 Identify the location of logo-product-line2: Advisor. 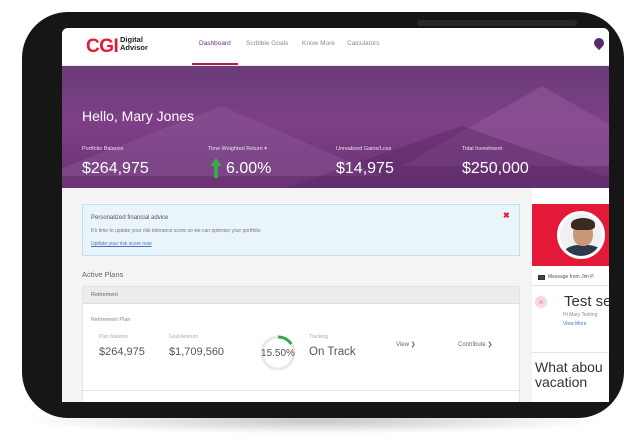
(134, 47).